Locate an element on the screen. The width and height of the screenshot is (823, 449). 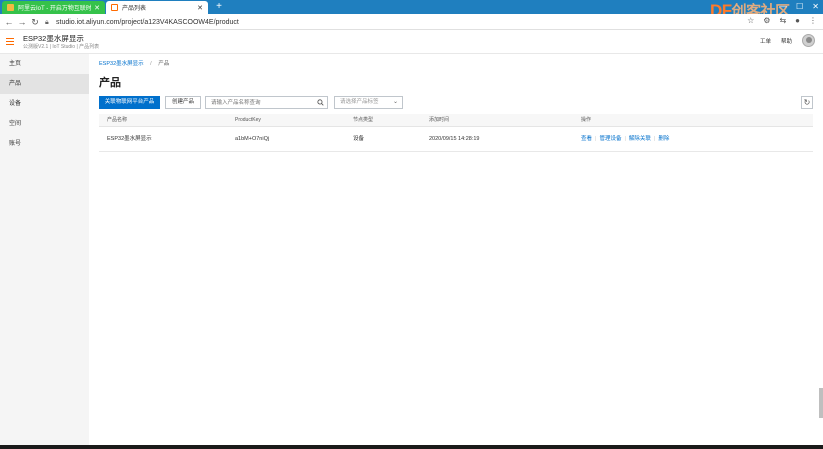
lock-icon: 🔒︎ is located at coordinates (47, 22).